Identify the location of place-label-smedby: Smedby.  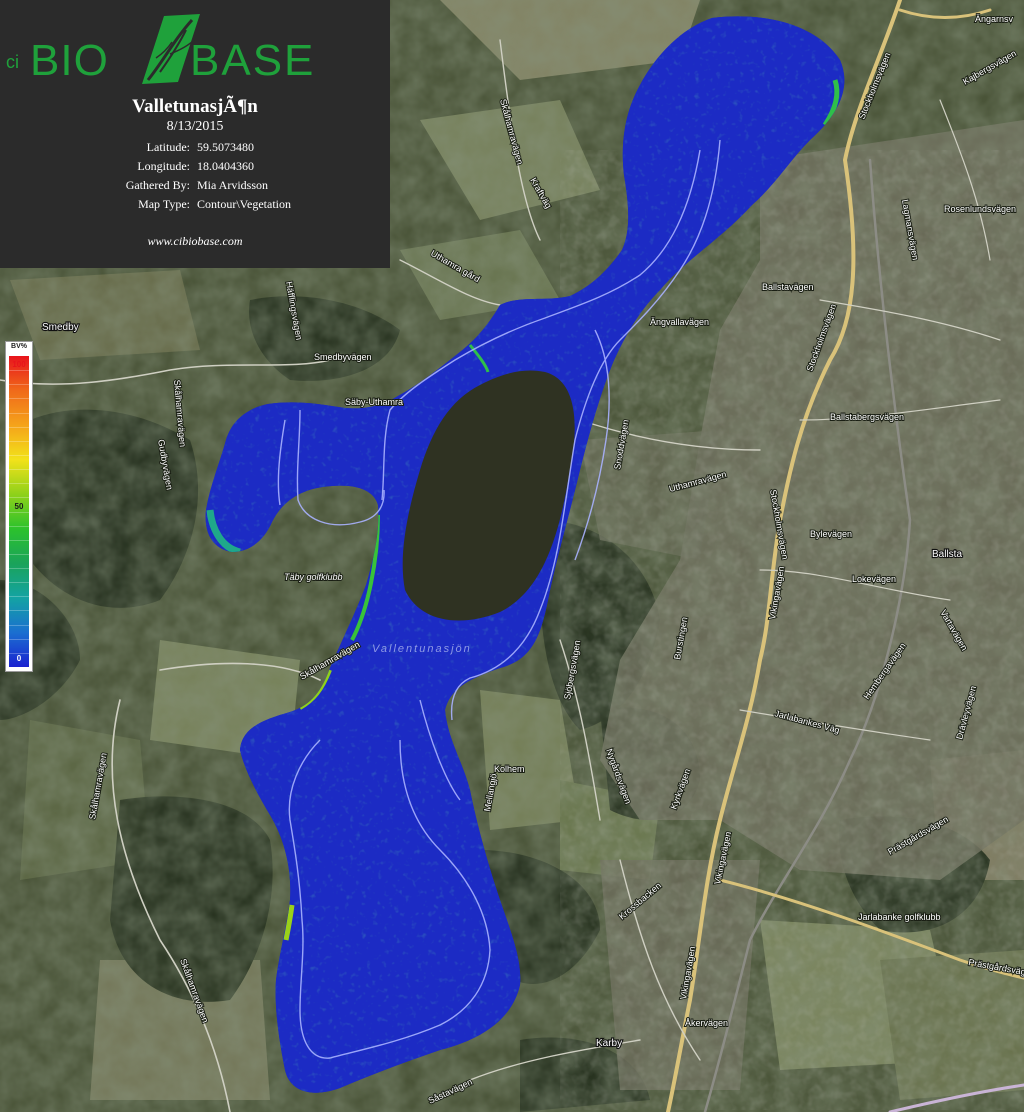
(60, 327).